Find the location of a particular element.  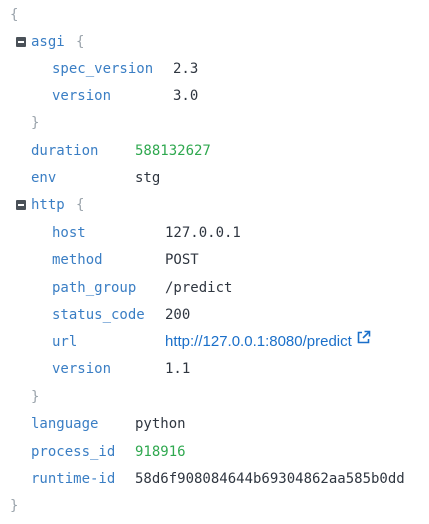

process-id-value: 918916 is located at coordinates (160, 452).